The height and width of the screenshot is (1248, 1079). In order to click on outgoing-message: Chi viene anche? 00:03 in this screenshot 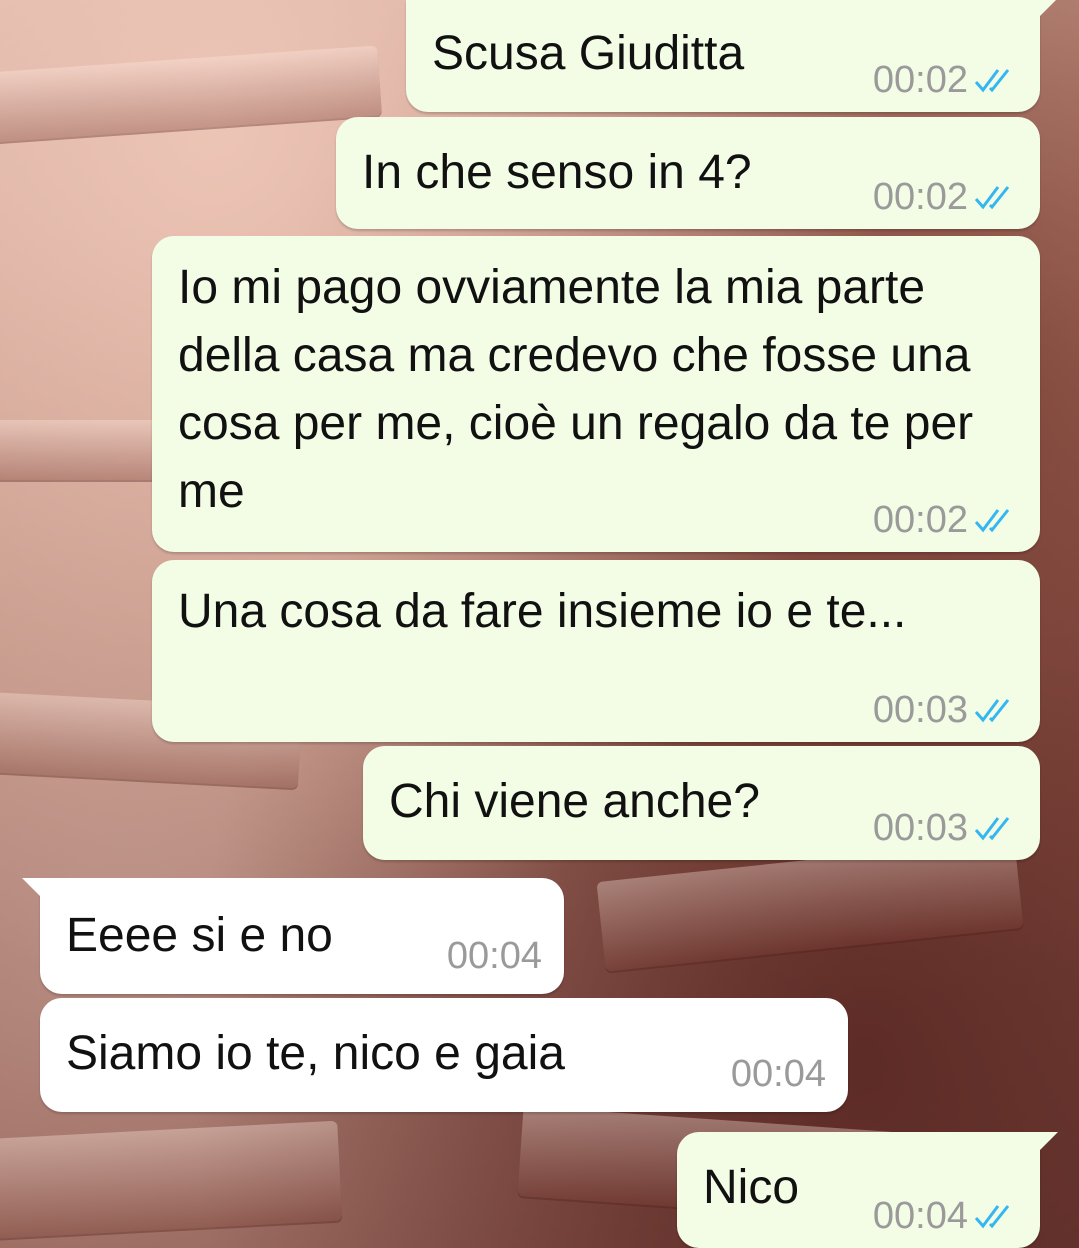, I will do `click(701, 803)`.